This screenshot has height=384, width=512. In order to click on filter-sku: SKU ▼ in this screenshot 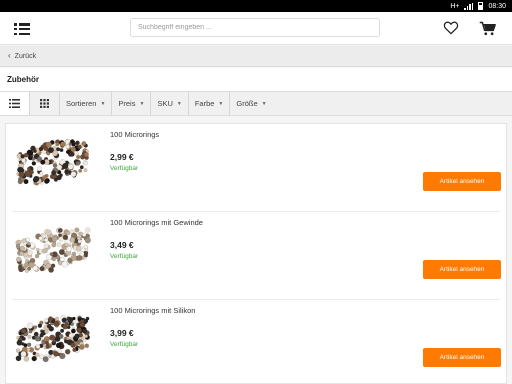, I will do `click(170, 103)`.